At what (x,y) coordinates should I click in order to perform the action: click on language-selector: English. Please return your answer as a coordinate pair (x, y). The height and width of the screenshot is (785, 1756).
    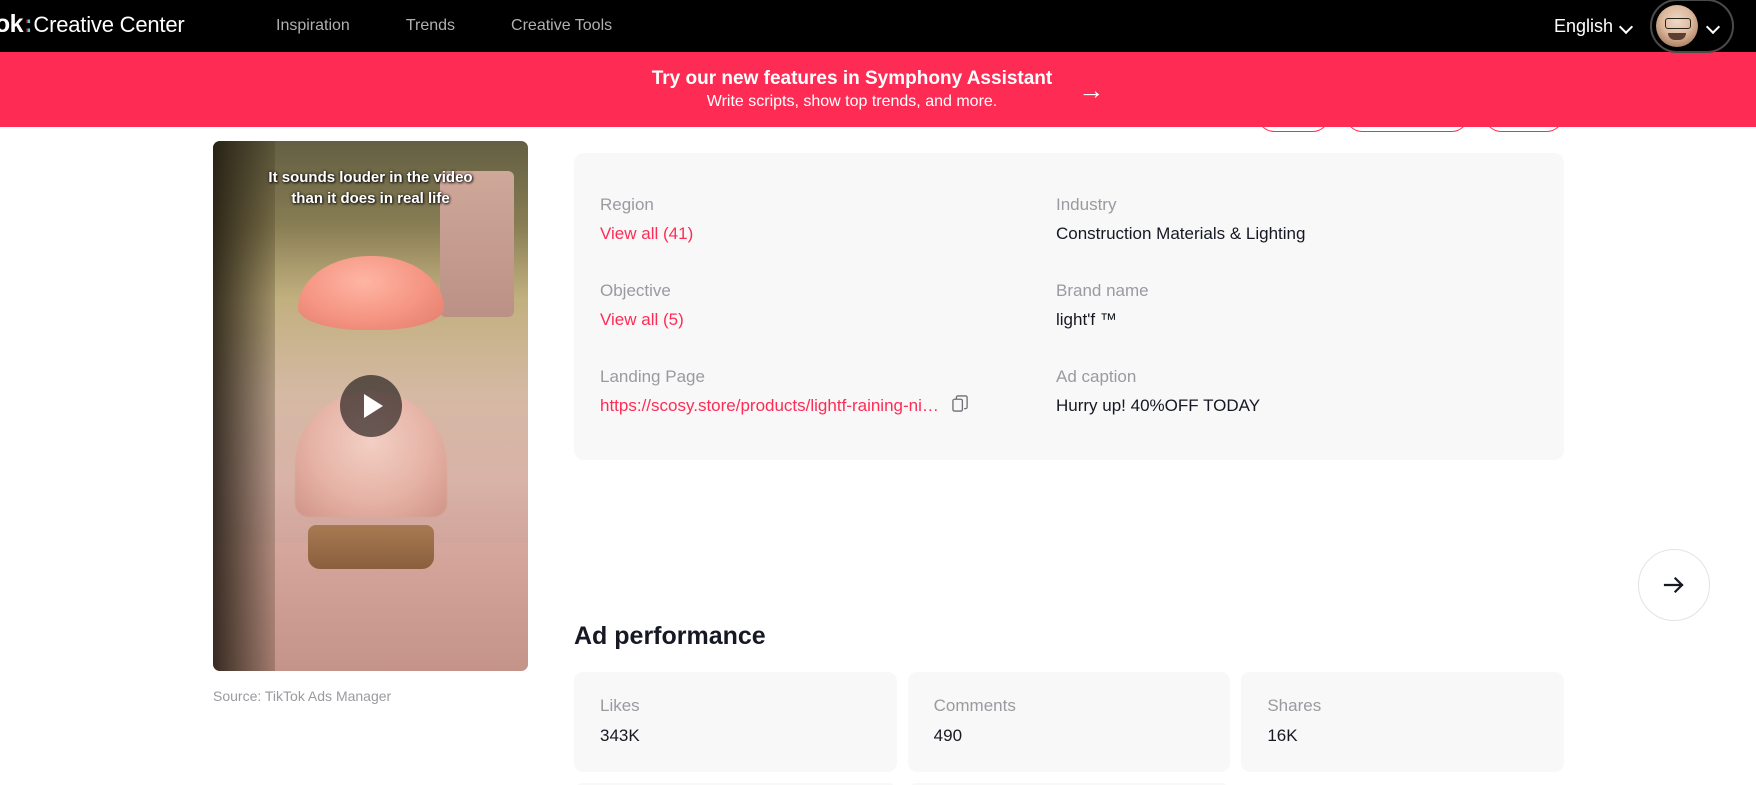
    Looking at the image, I should click on (1593, 26).